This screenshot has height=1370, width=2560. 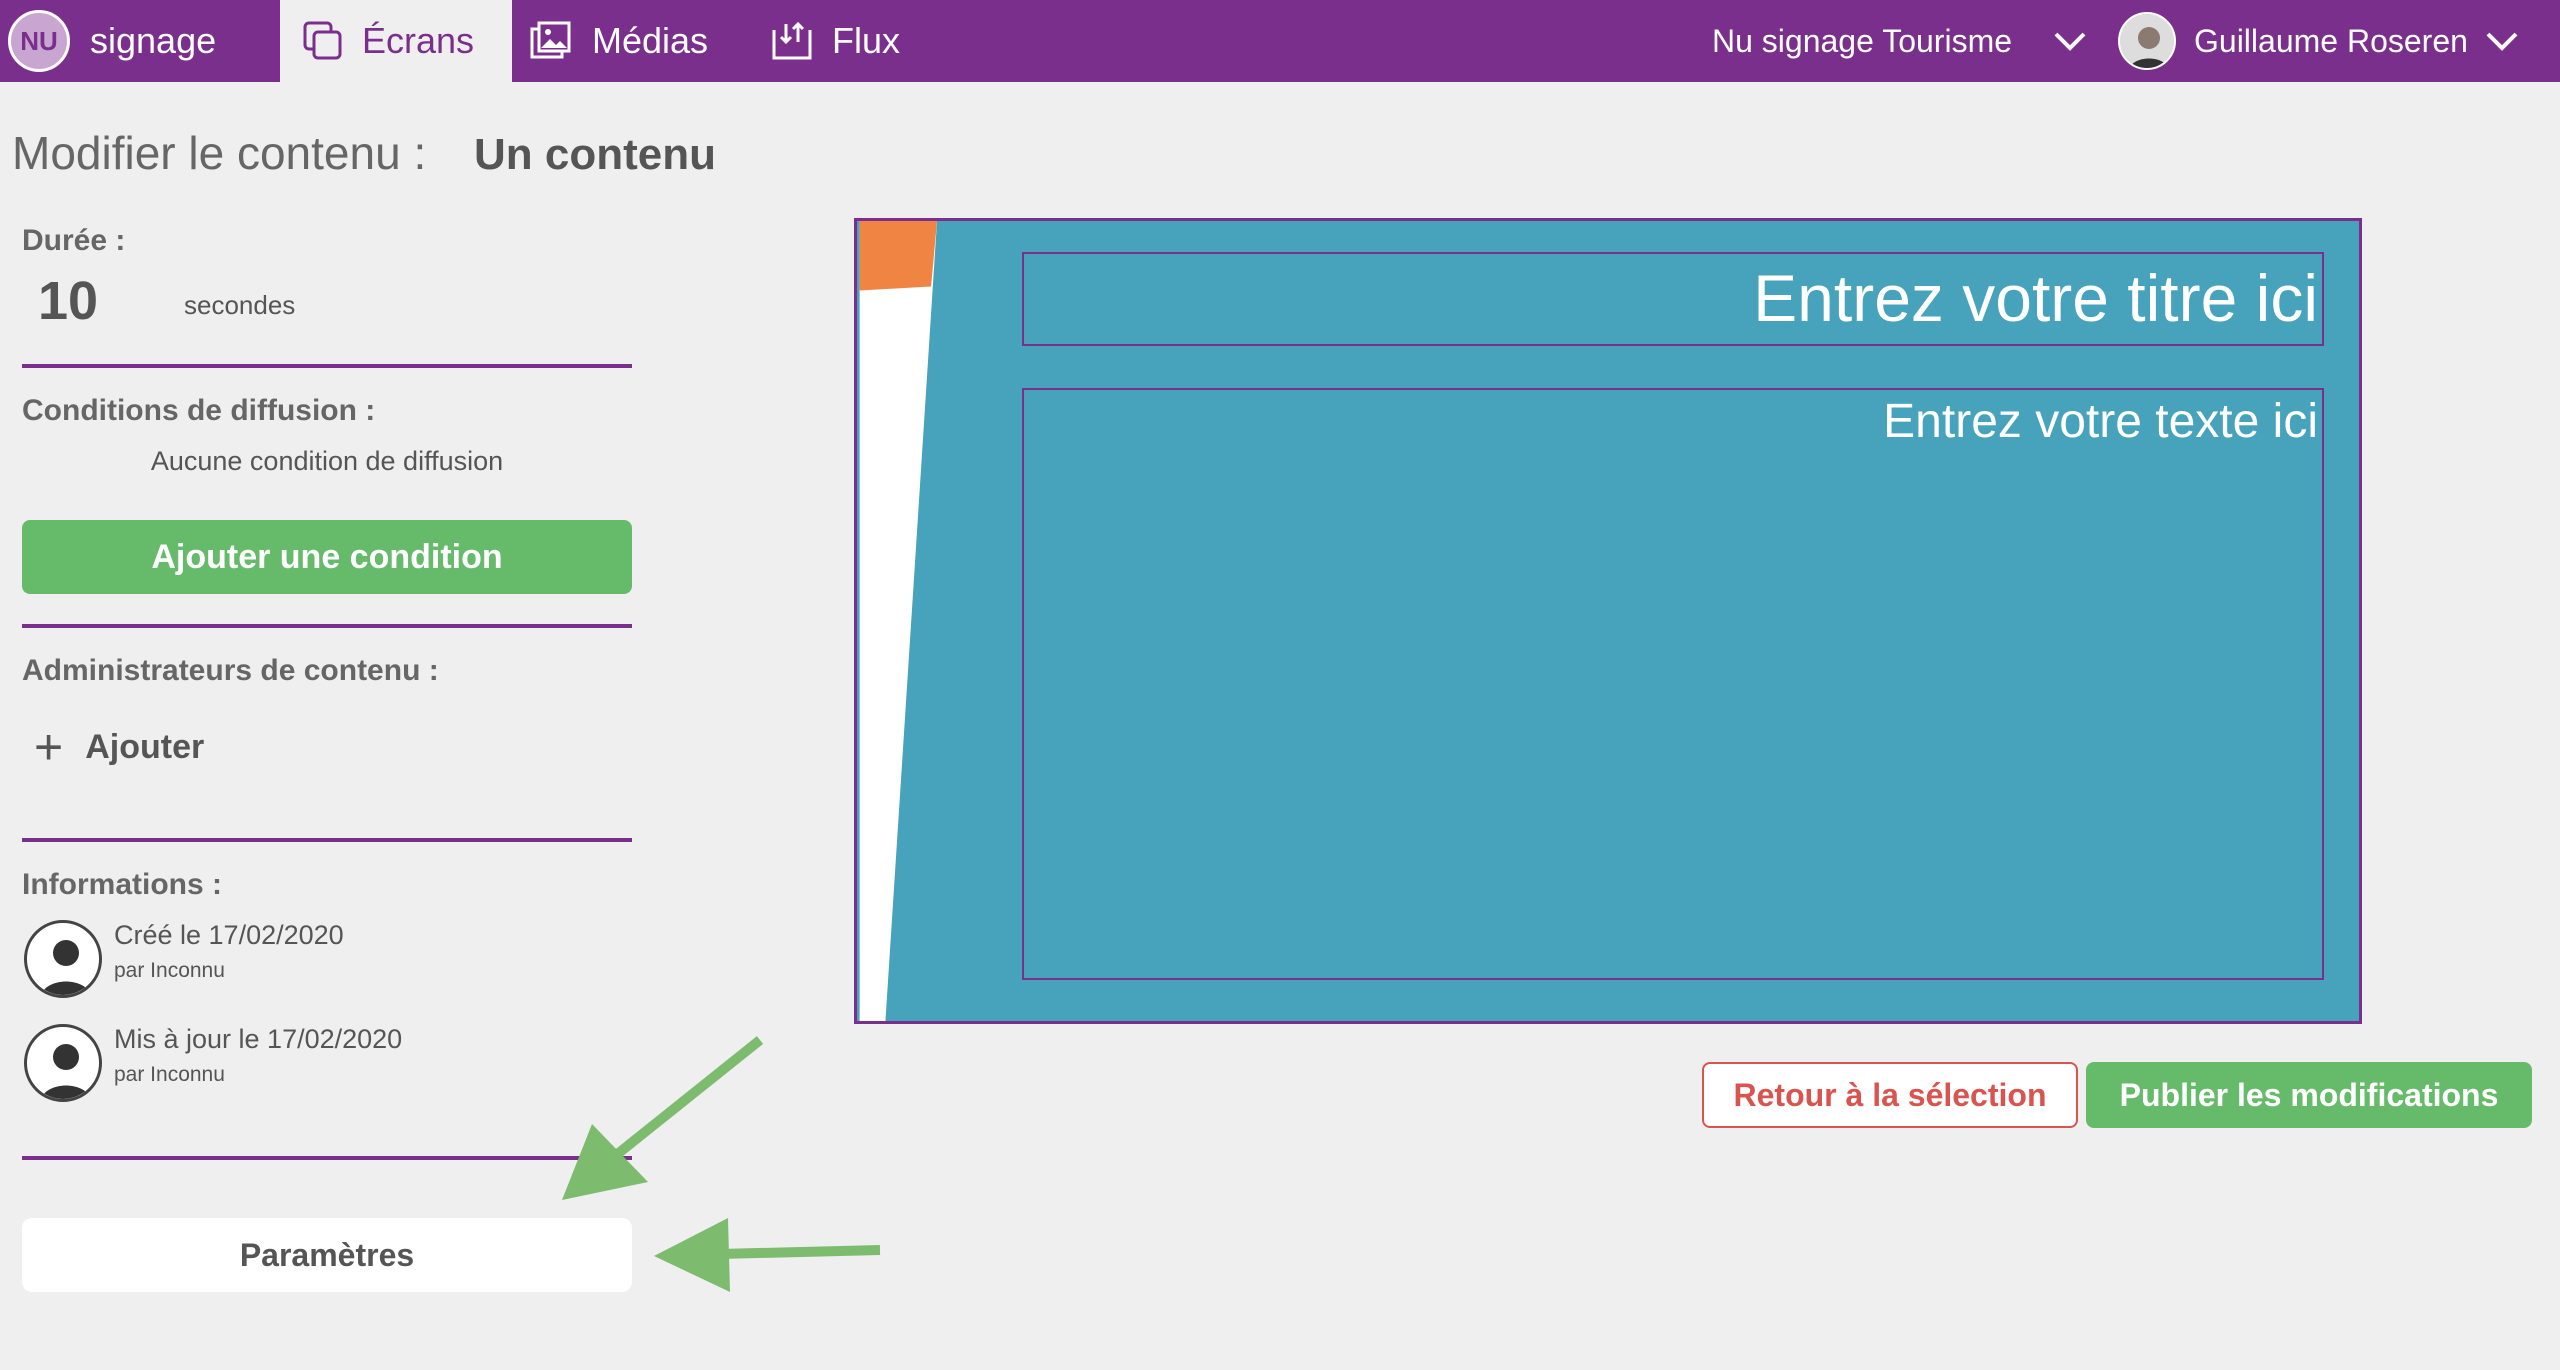 What do you see at coordinates (663, 1118) in the screenshot?
I see `annotation-arrow-diagonal` at bounding box center [663, 1118].